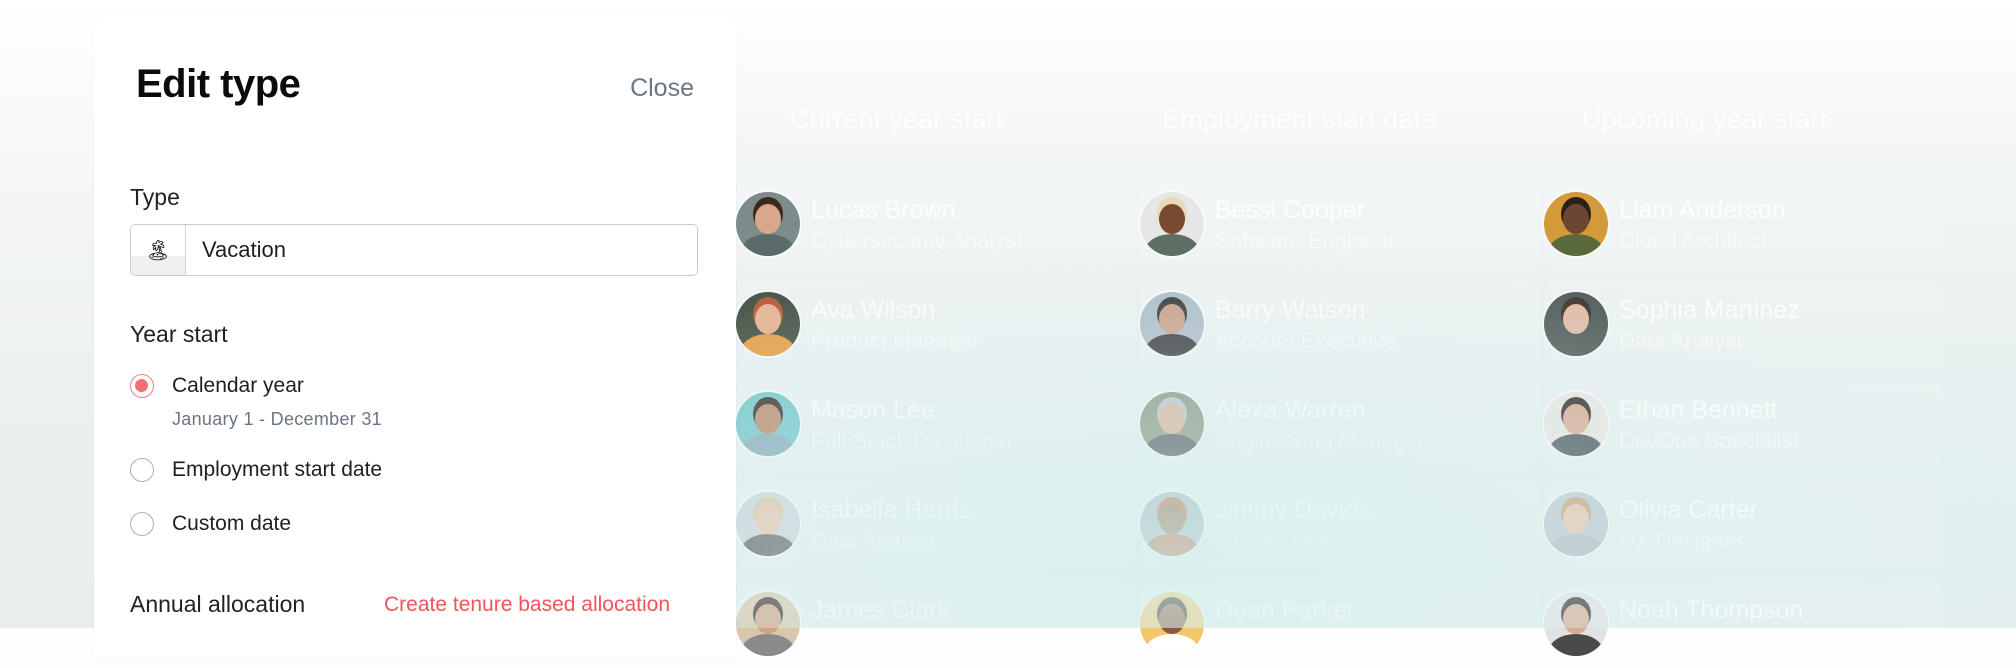 The width and height of the screenshot is (2016, 668). I want to click on person-name: Liam Anderson, so click(1702, 210).